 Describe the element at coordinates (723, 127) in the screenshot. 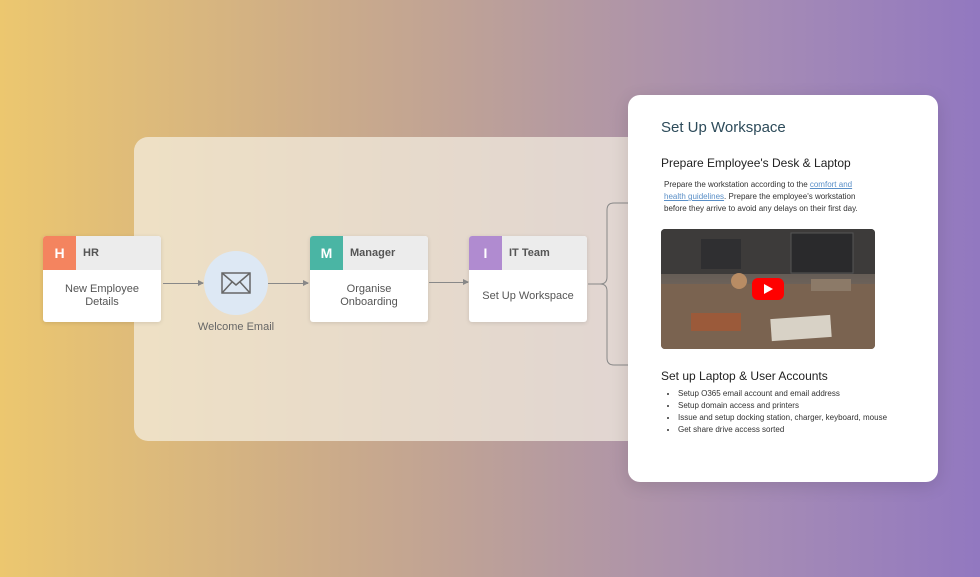

I see `detail-title: Set Up Workspace` at that location.